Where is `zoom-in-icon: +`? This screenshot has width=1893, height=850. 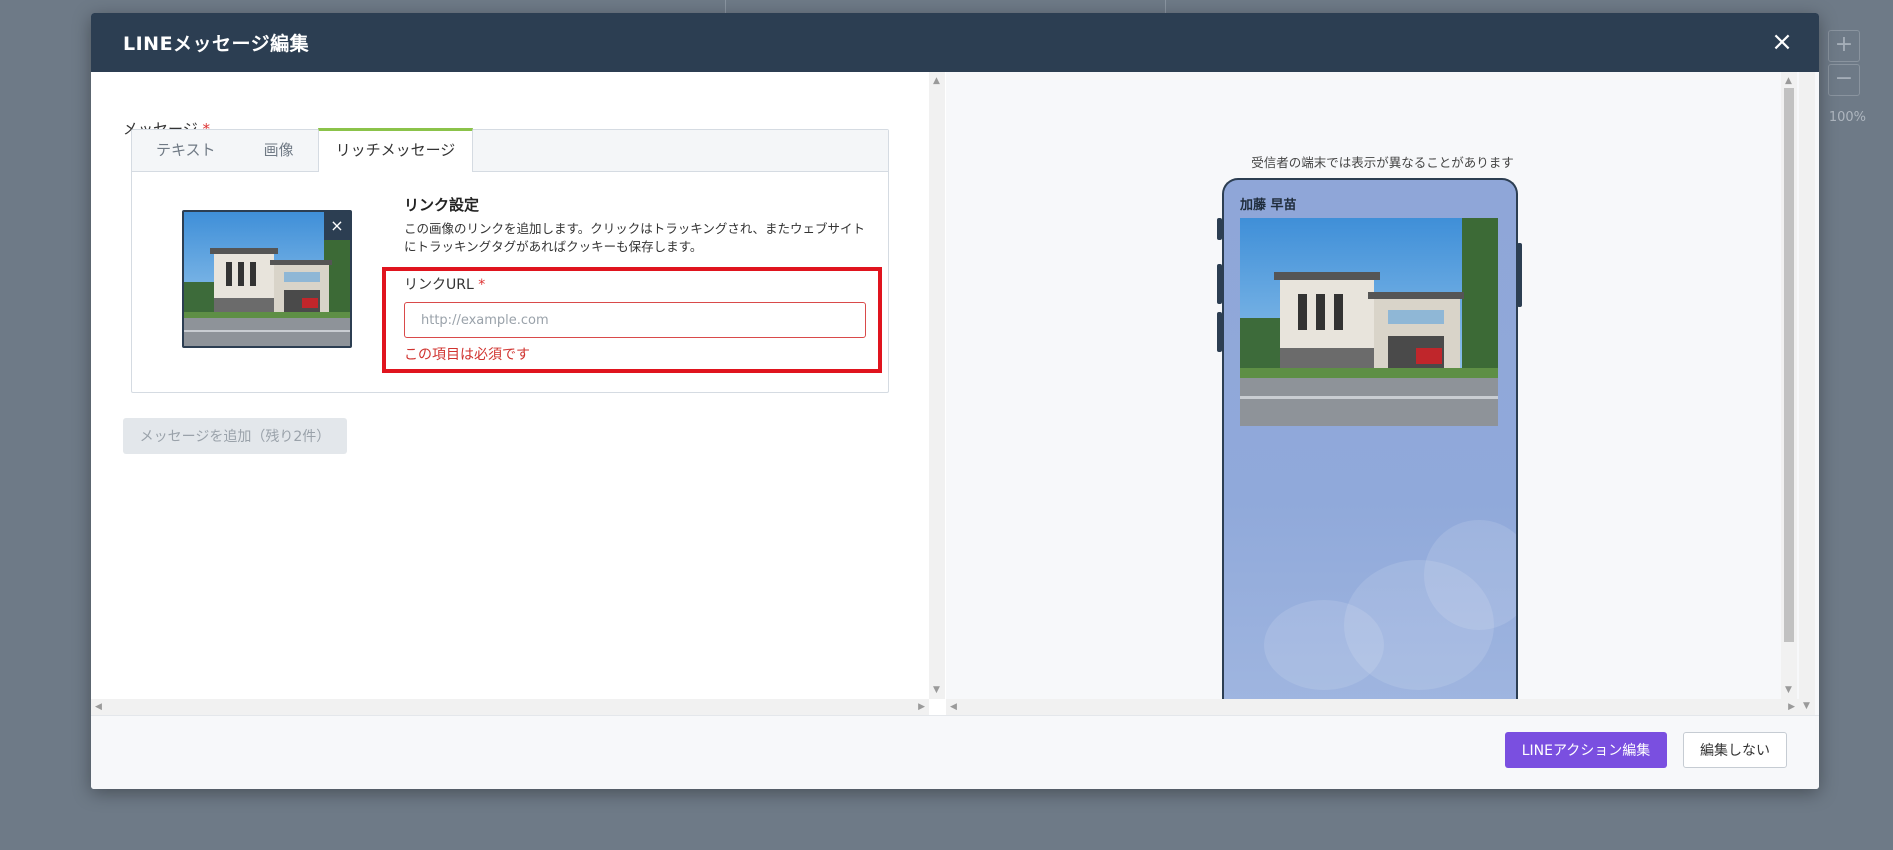
zoom-in-icon: + is located at coordinates (1844, 46).